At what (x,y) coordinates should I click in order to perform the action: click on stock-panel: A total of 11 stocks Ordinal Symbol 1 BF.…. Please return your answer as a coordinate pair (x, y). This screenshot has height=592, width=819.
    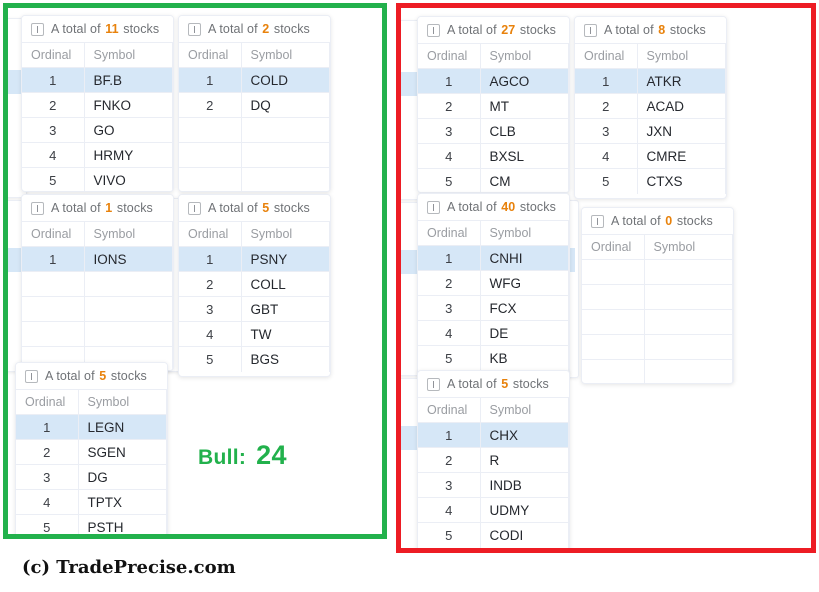
    Looking at the image, I should click on (97, 103).